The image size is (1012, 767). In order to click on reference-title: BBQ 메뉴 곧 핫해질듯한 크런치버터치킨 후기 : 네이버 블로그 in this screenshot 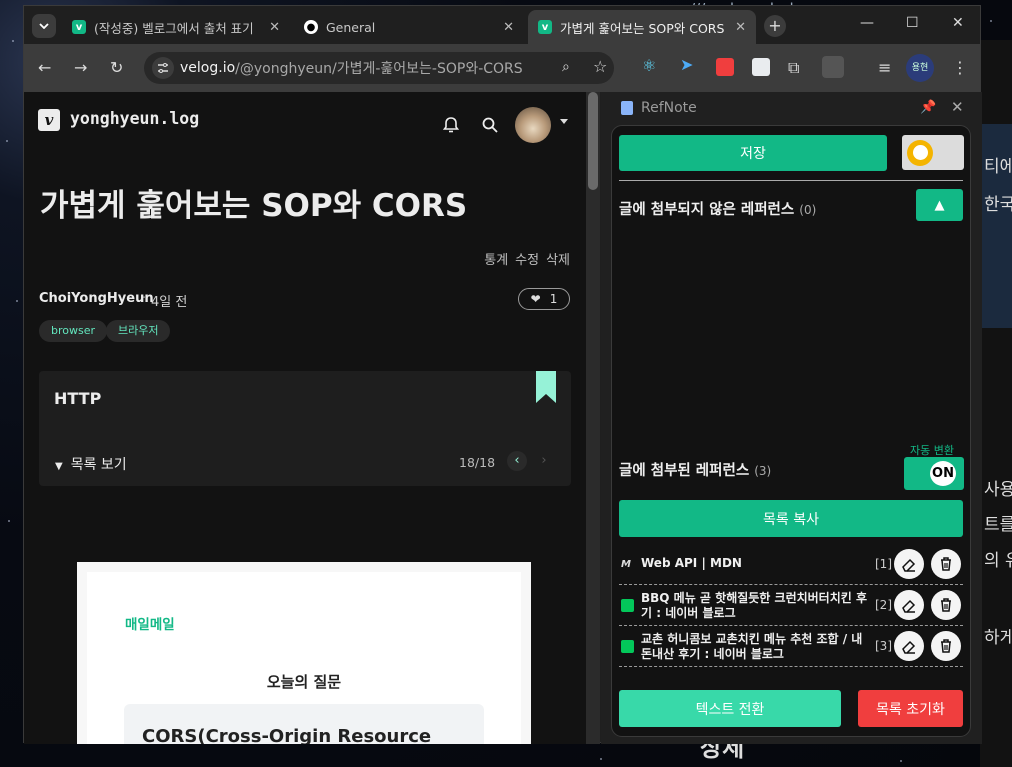, I will do `click(756, 606)`.